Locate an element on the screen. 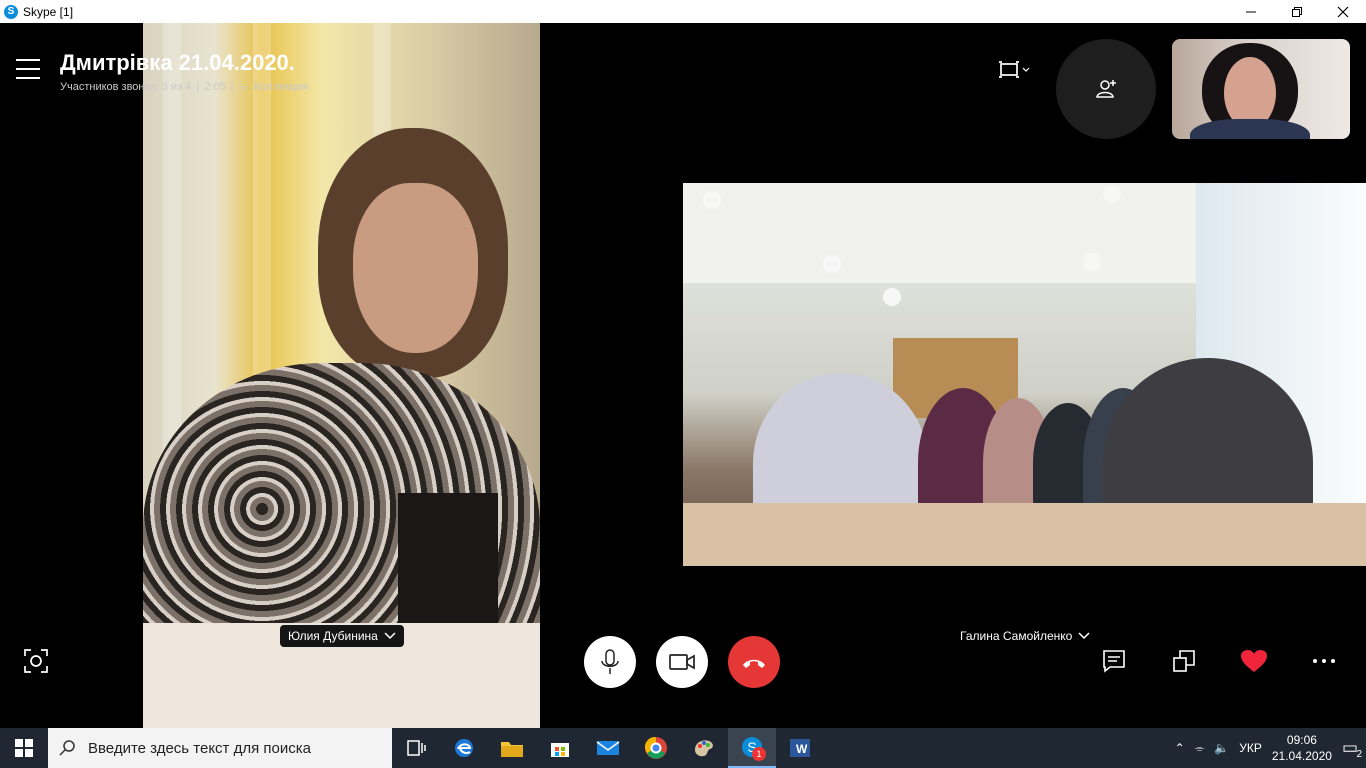  paint-icon is located at coordinates (704, 748).